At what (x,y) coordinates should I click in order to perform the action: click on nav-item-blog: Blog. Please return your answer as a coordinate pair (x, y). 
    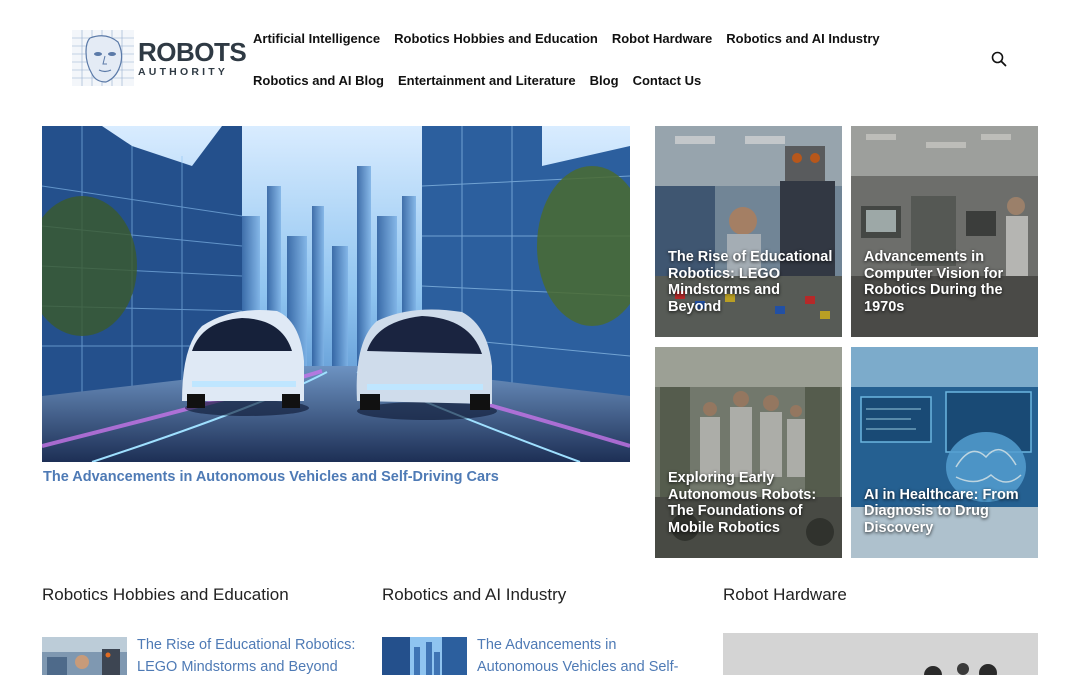
    Looking at the image, I should click on (604, 80).